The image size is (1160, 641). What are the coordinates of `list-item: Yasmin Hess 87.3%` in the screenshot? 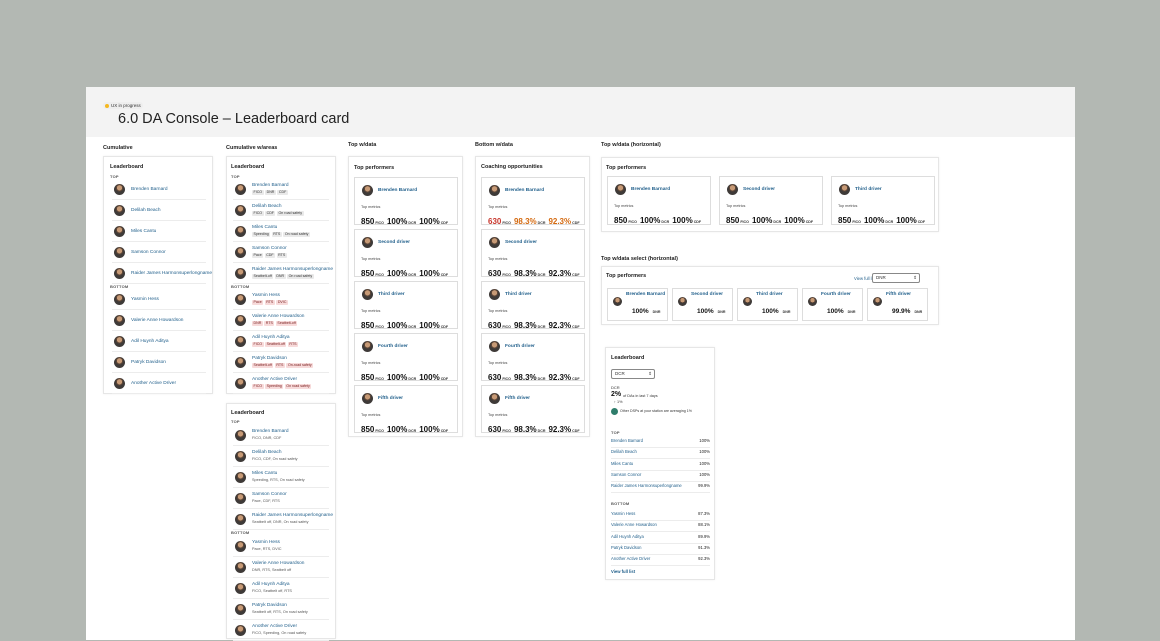 It's located at (660, 516).